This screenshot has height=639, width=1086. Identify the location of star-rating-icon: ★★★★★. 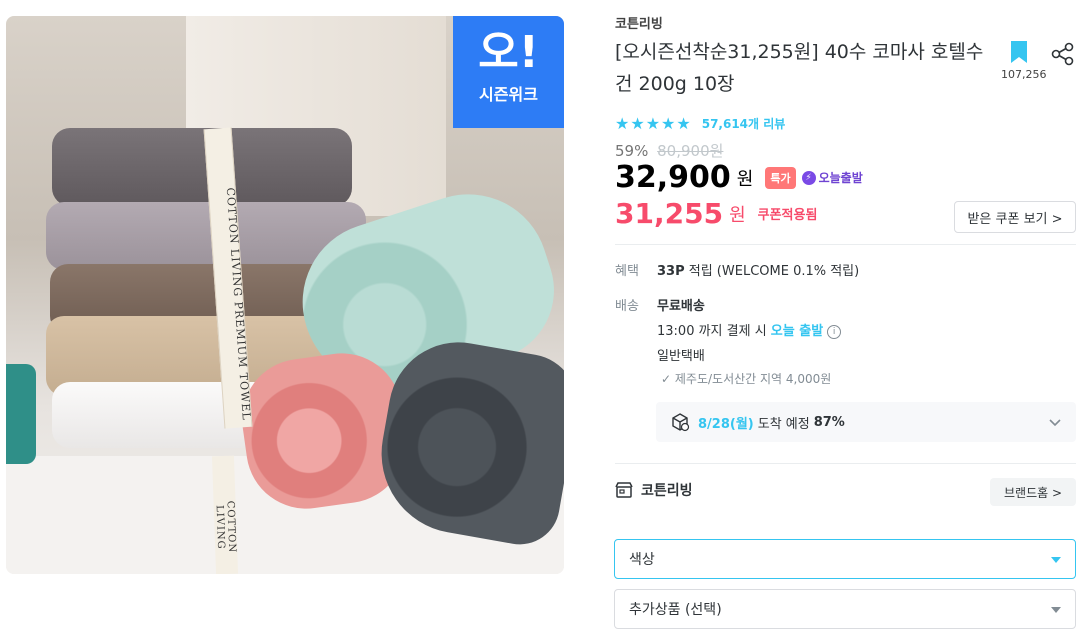
(653, 123).